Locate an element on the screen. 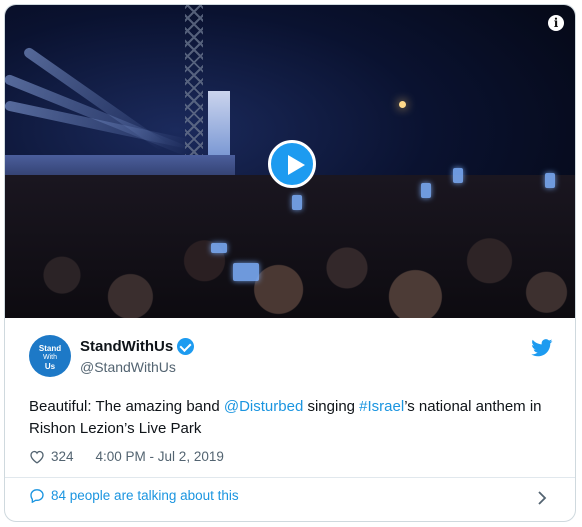 Image resolution: width=582 pixels, height=527 pixels. tweet-meta: 324 4:00 PM - Jul 2, 2019 is located at coordinates (126, 456).